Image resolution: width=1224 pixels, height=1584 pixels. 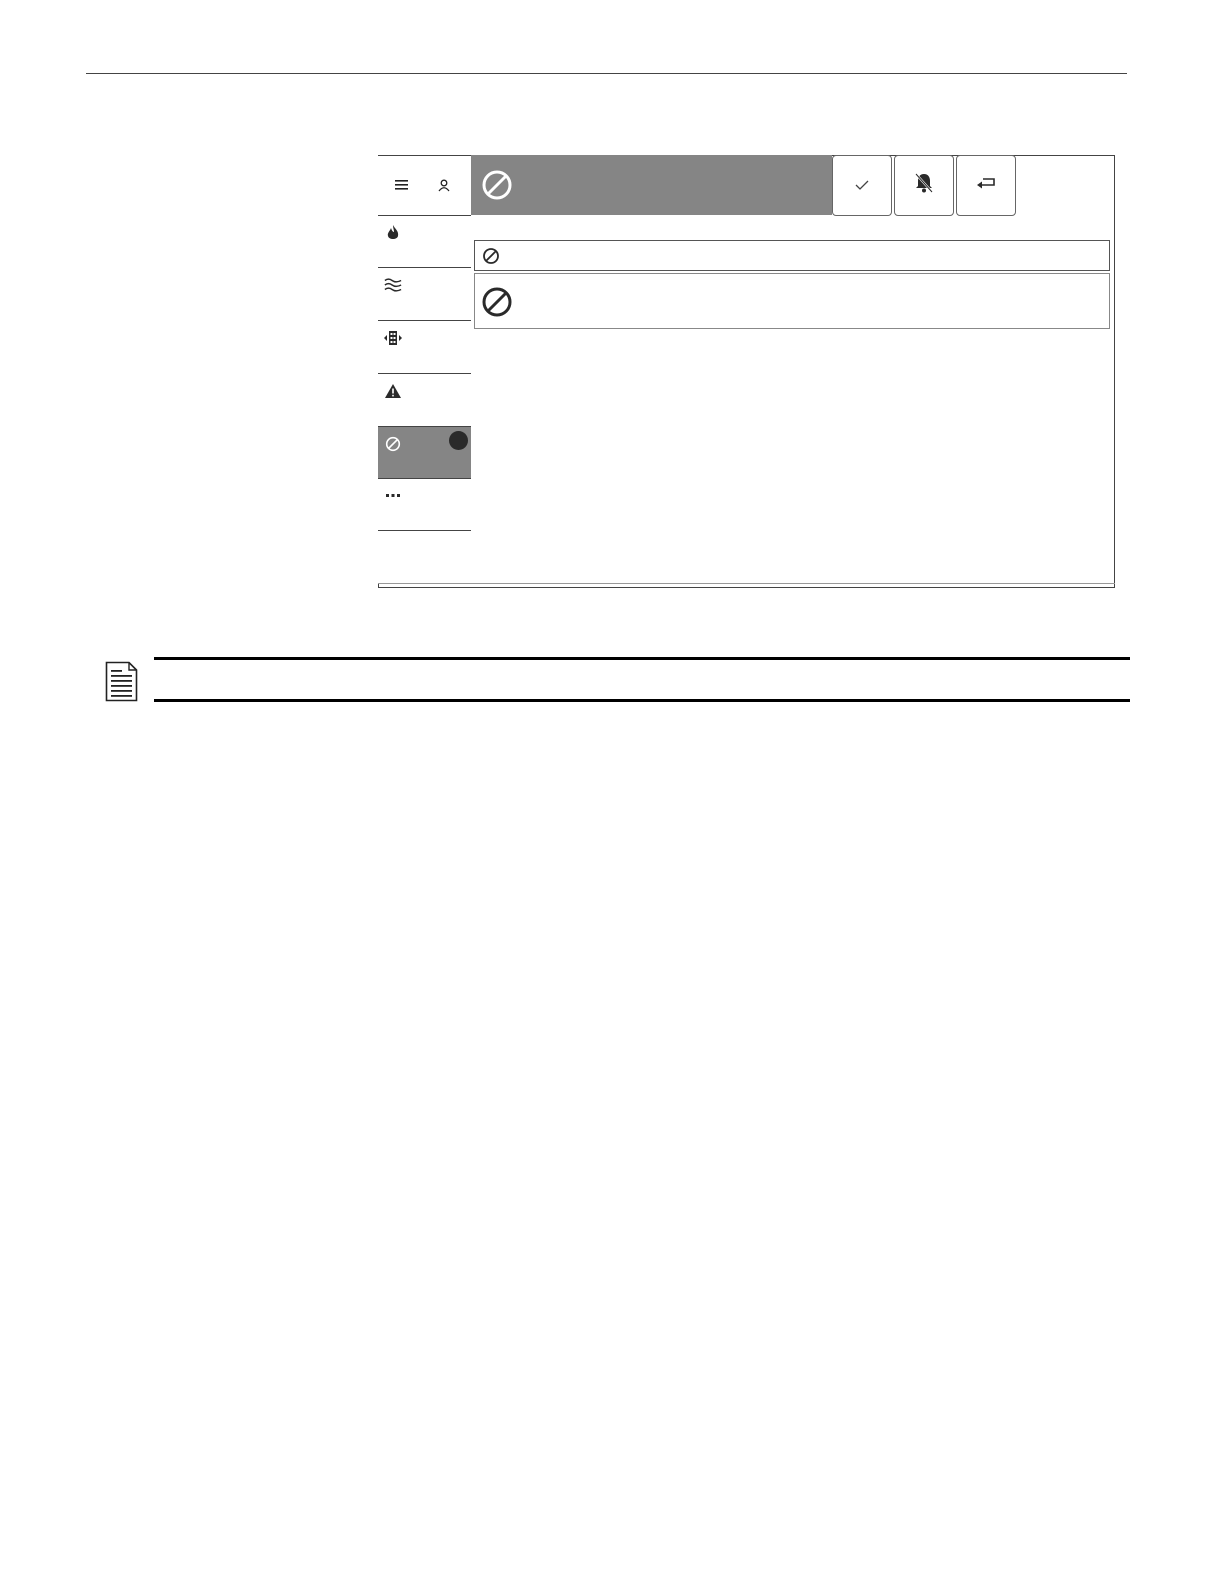 I want to click on sidebar-item-trouble, so click(x=424, y=400).